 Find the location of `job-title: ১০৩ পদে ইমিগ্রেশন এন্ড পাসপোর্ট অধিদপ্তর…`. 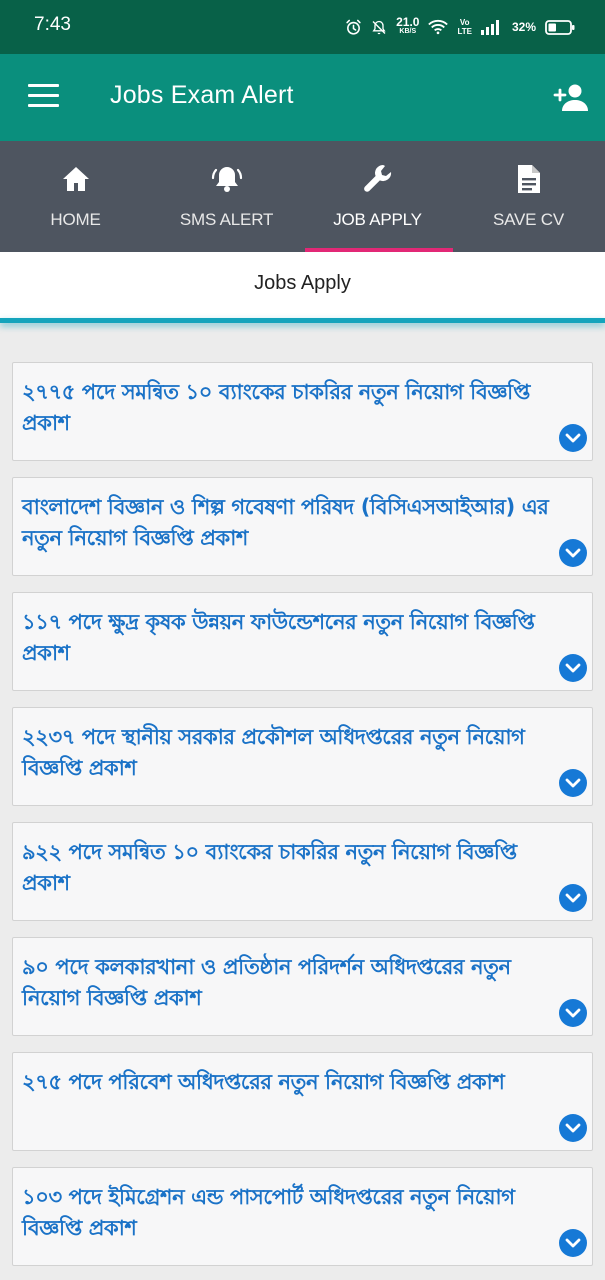

job-title: ১০৩ পদে ইমিগ্রেশন এন্ড পাসপোর্ট অধিদপ্তর… is located at coordinates (268, 1212).